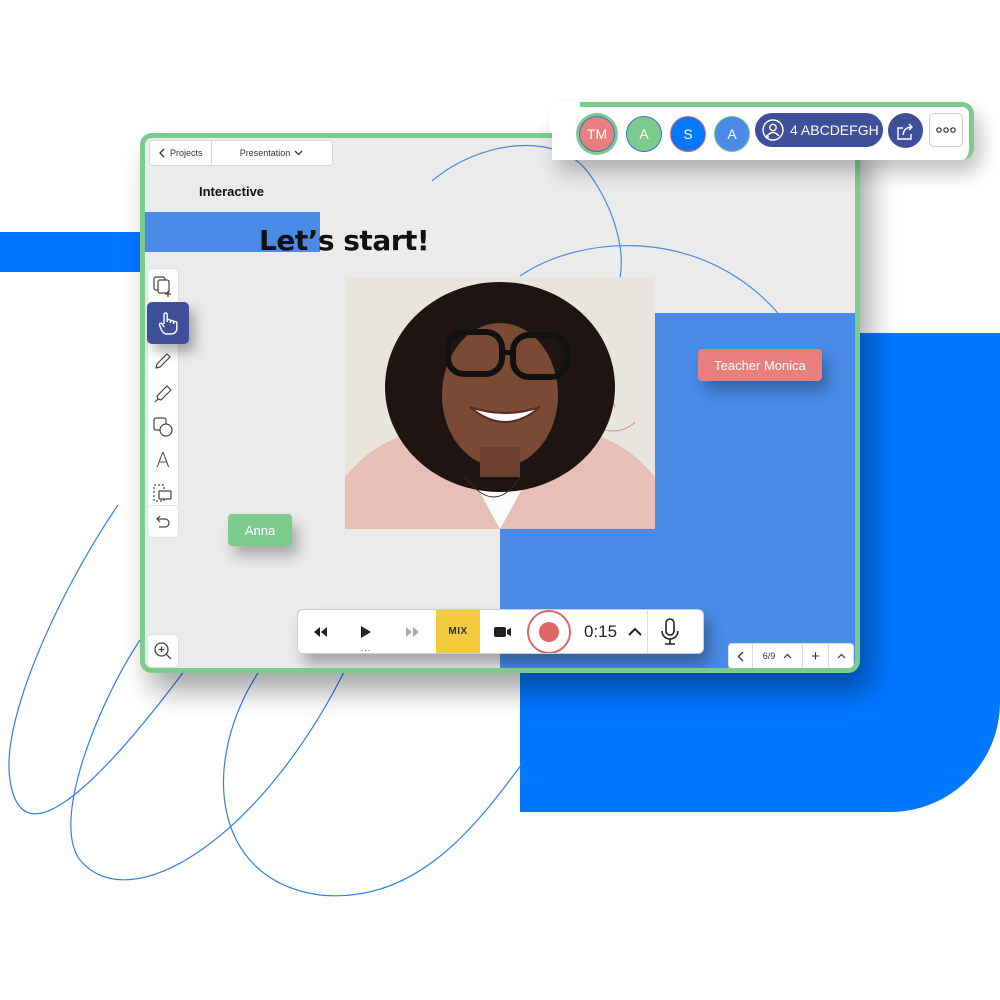  I want to click on hand-tool, so click(168, 323).